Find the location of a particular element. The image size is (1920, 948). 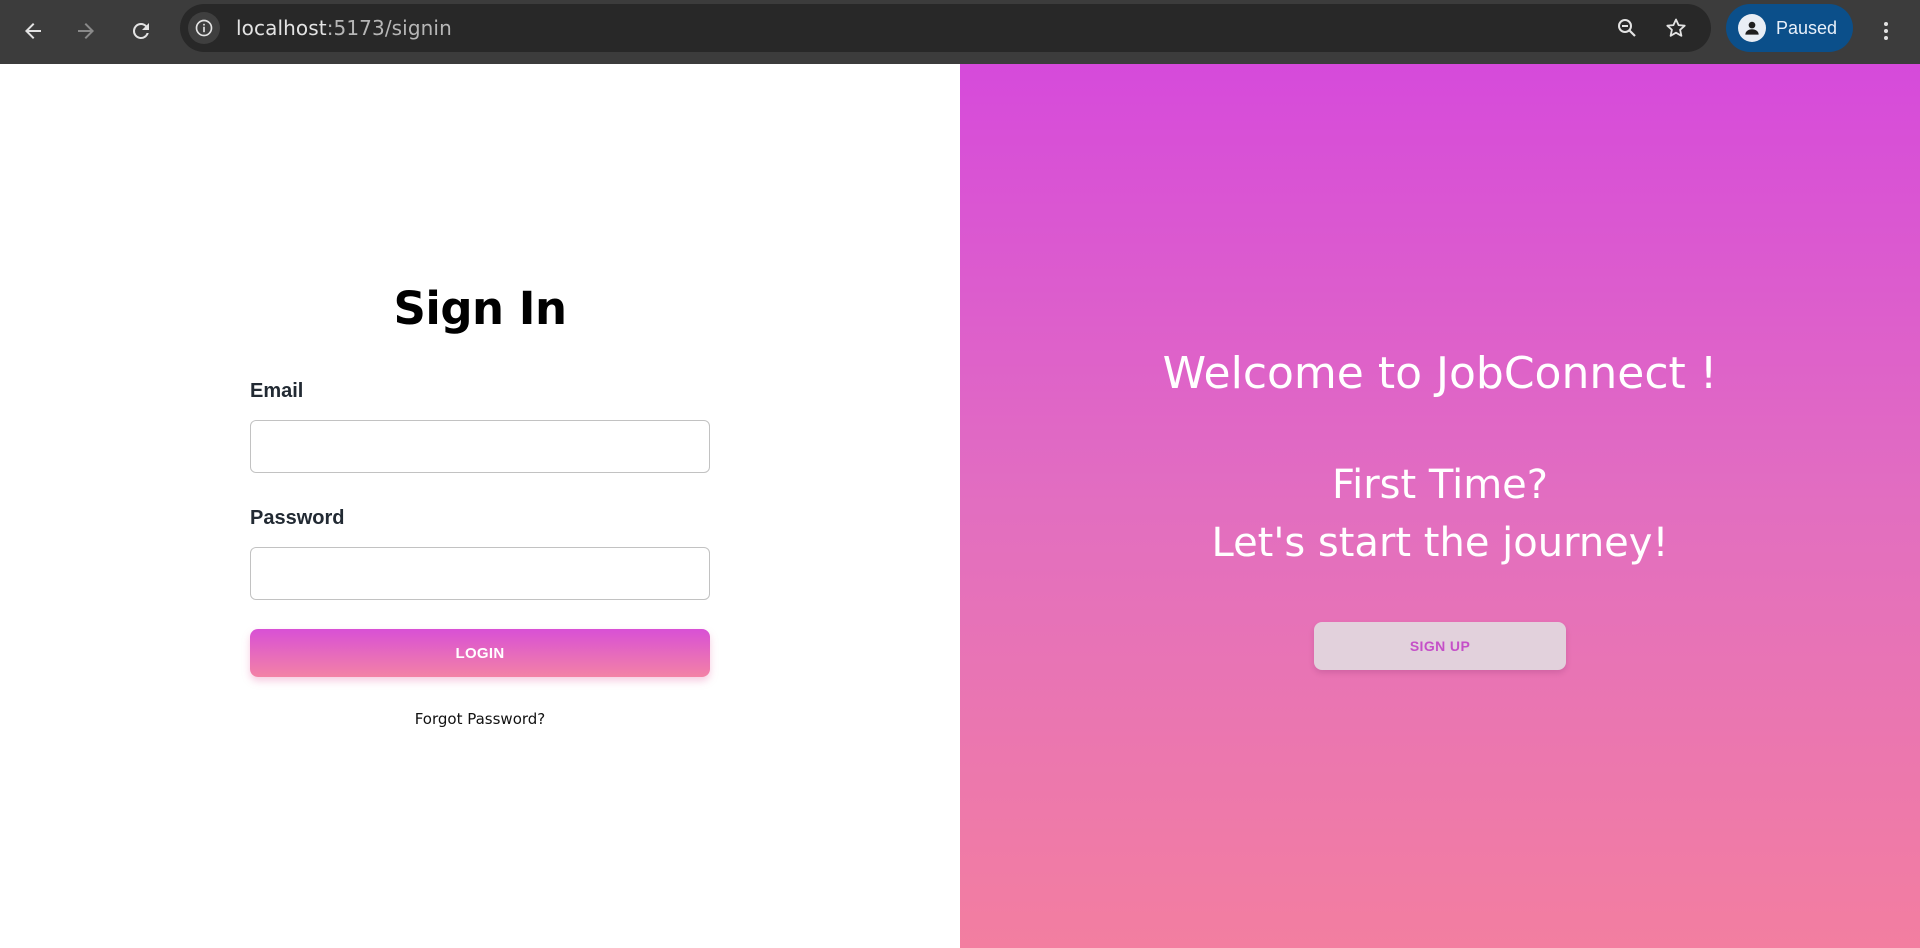

email-label: Email is located at coordinates (277, 391).